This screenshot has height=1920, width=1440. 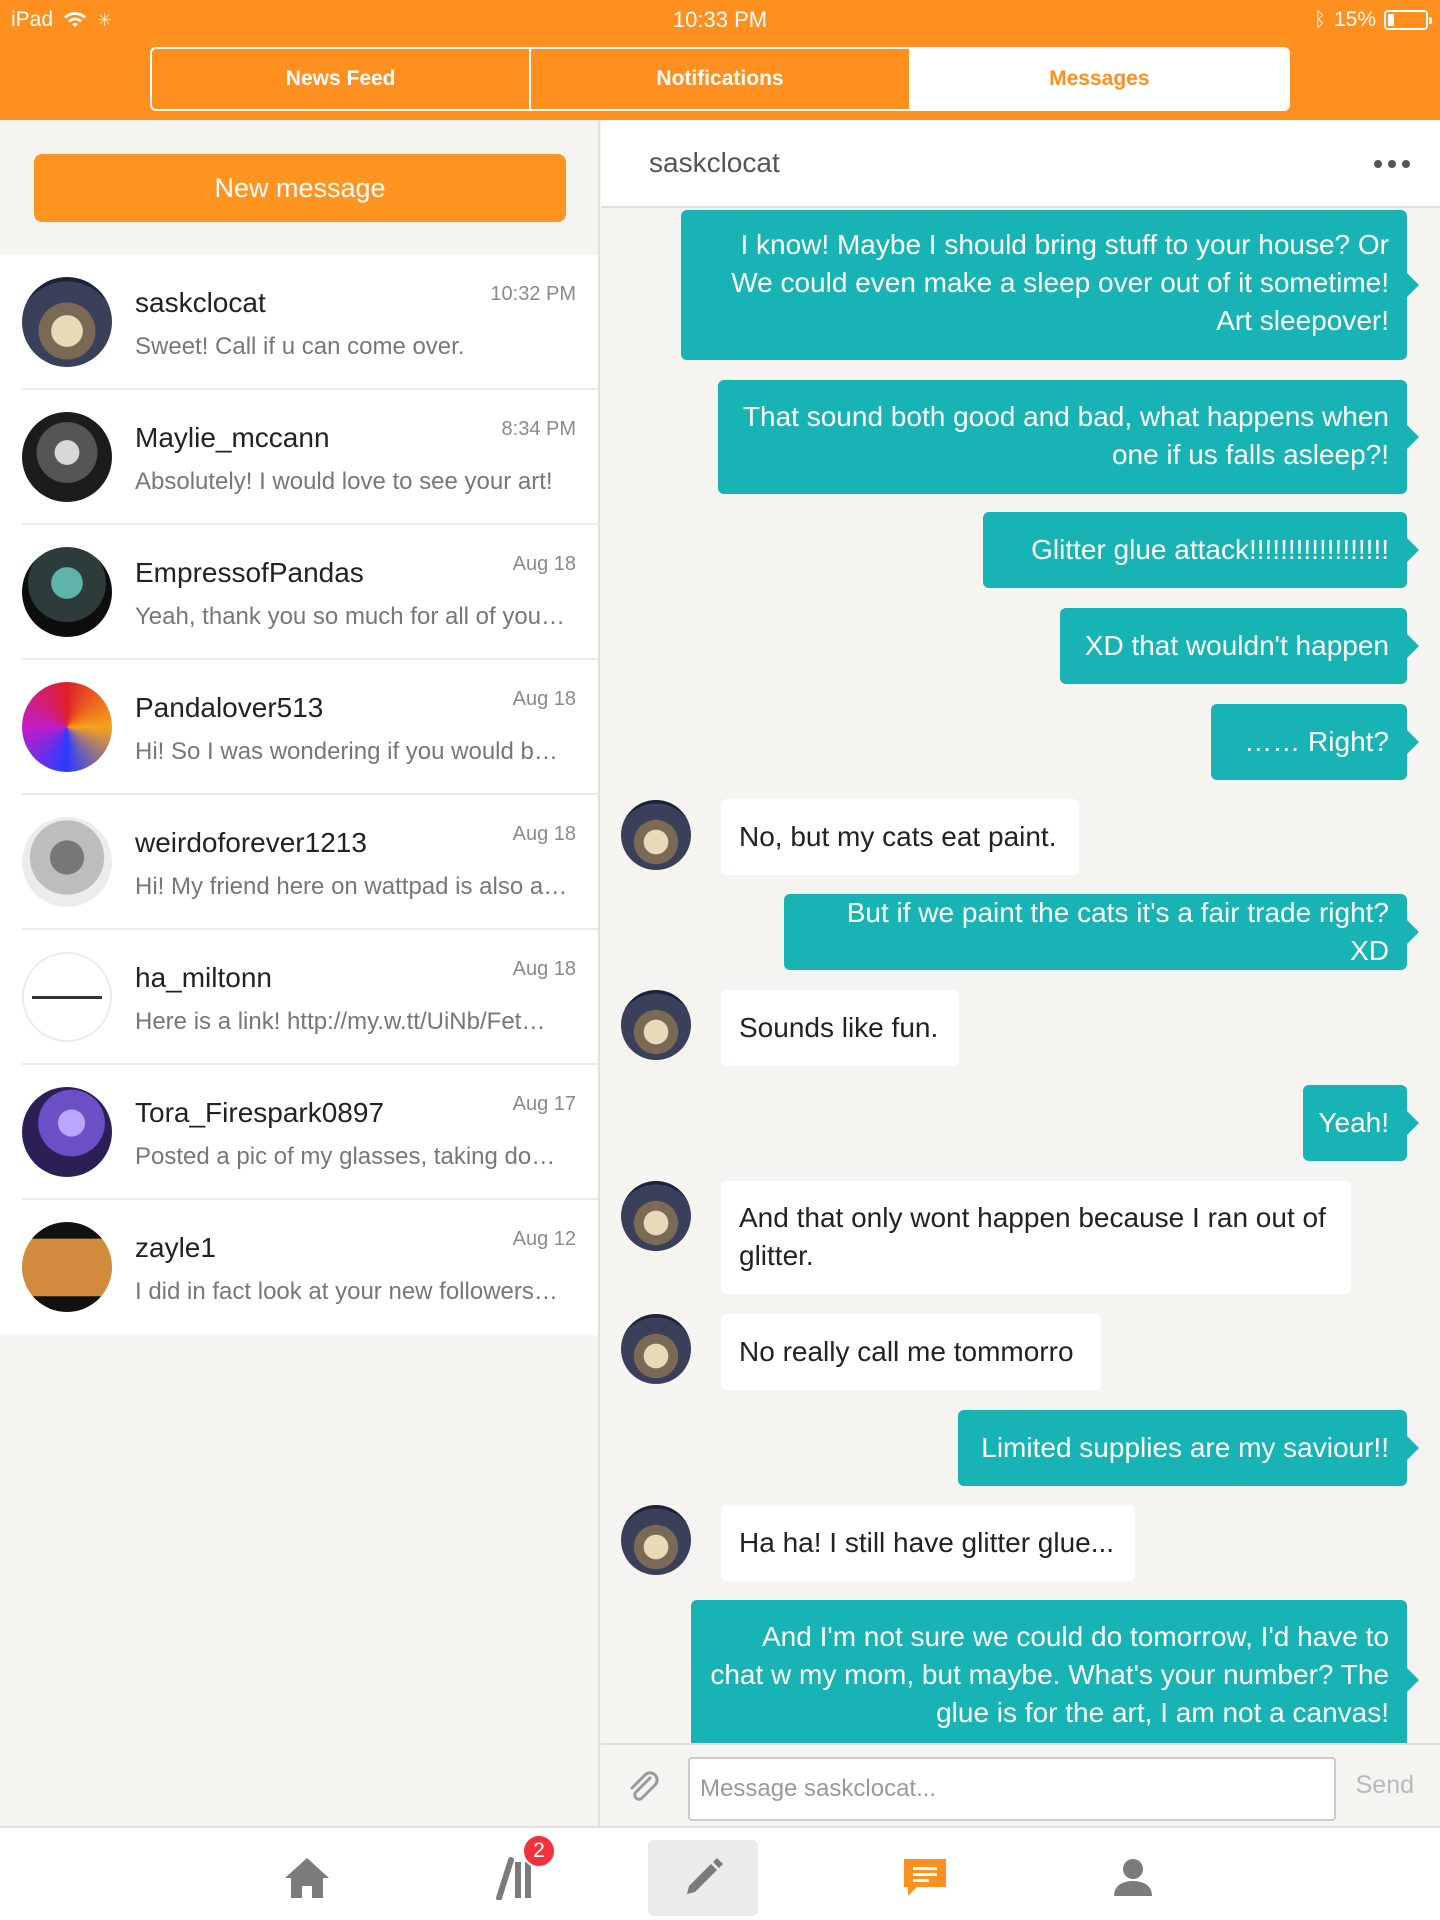 What do you see at coordinates (249, 572) in the screenshot?
I see `conversation-name: EmpressofPandas` at bounding box center [249, 572].